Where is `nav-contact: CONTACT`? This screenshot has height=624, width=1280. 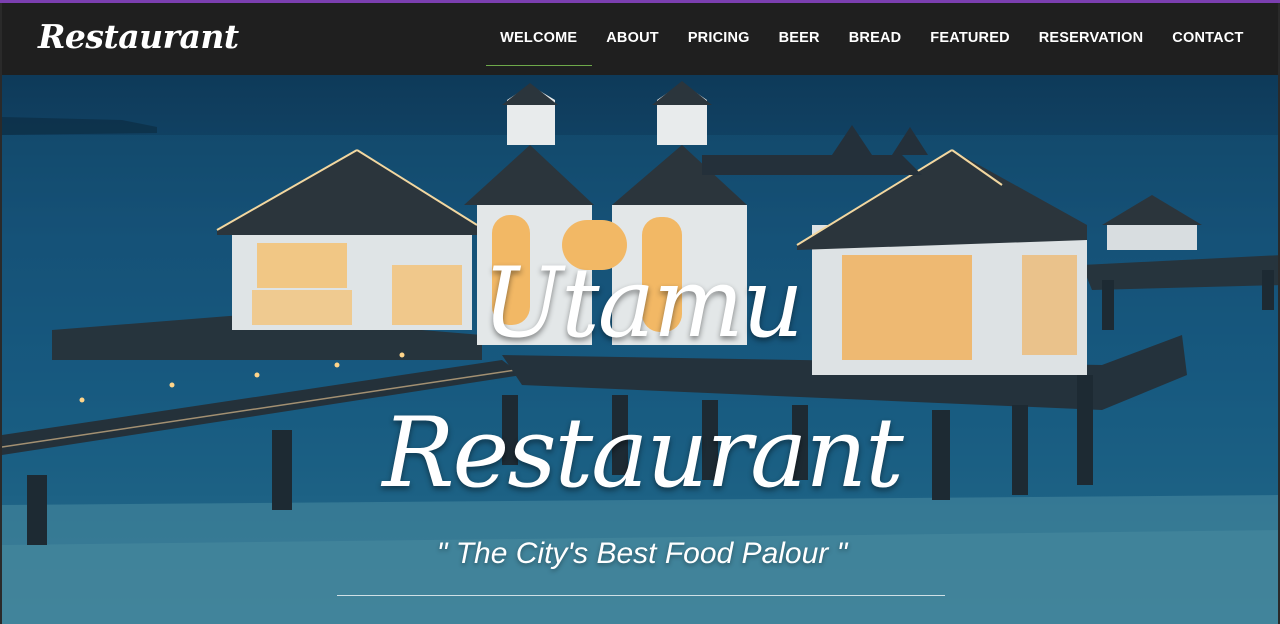 nav-contact: CONTACT is located at coordinates (1208, 39).